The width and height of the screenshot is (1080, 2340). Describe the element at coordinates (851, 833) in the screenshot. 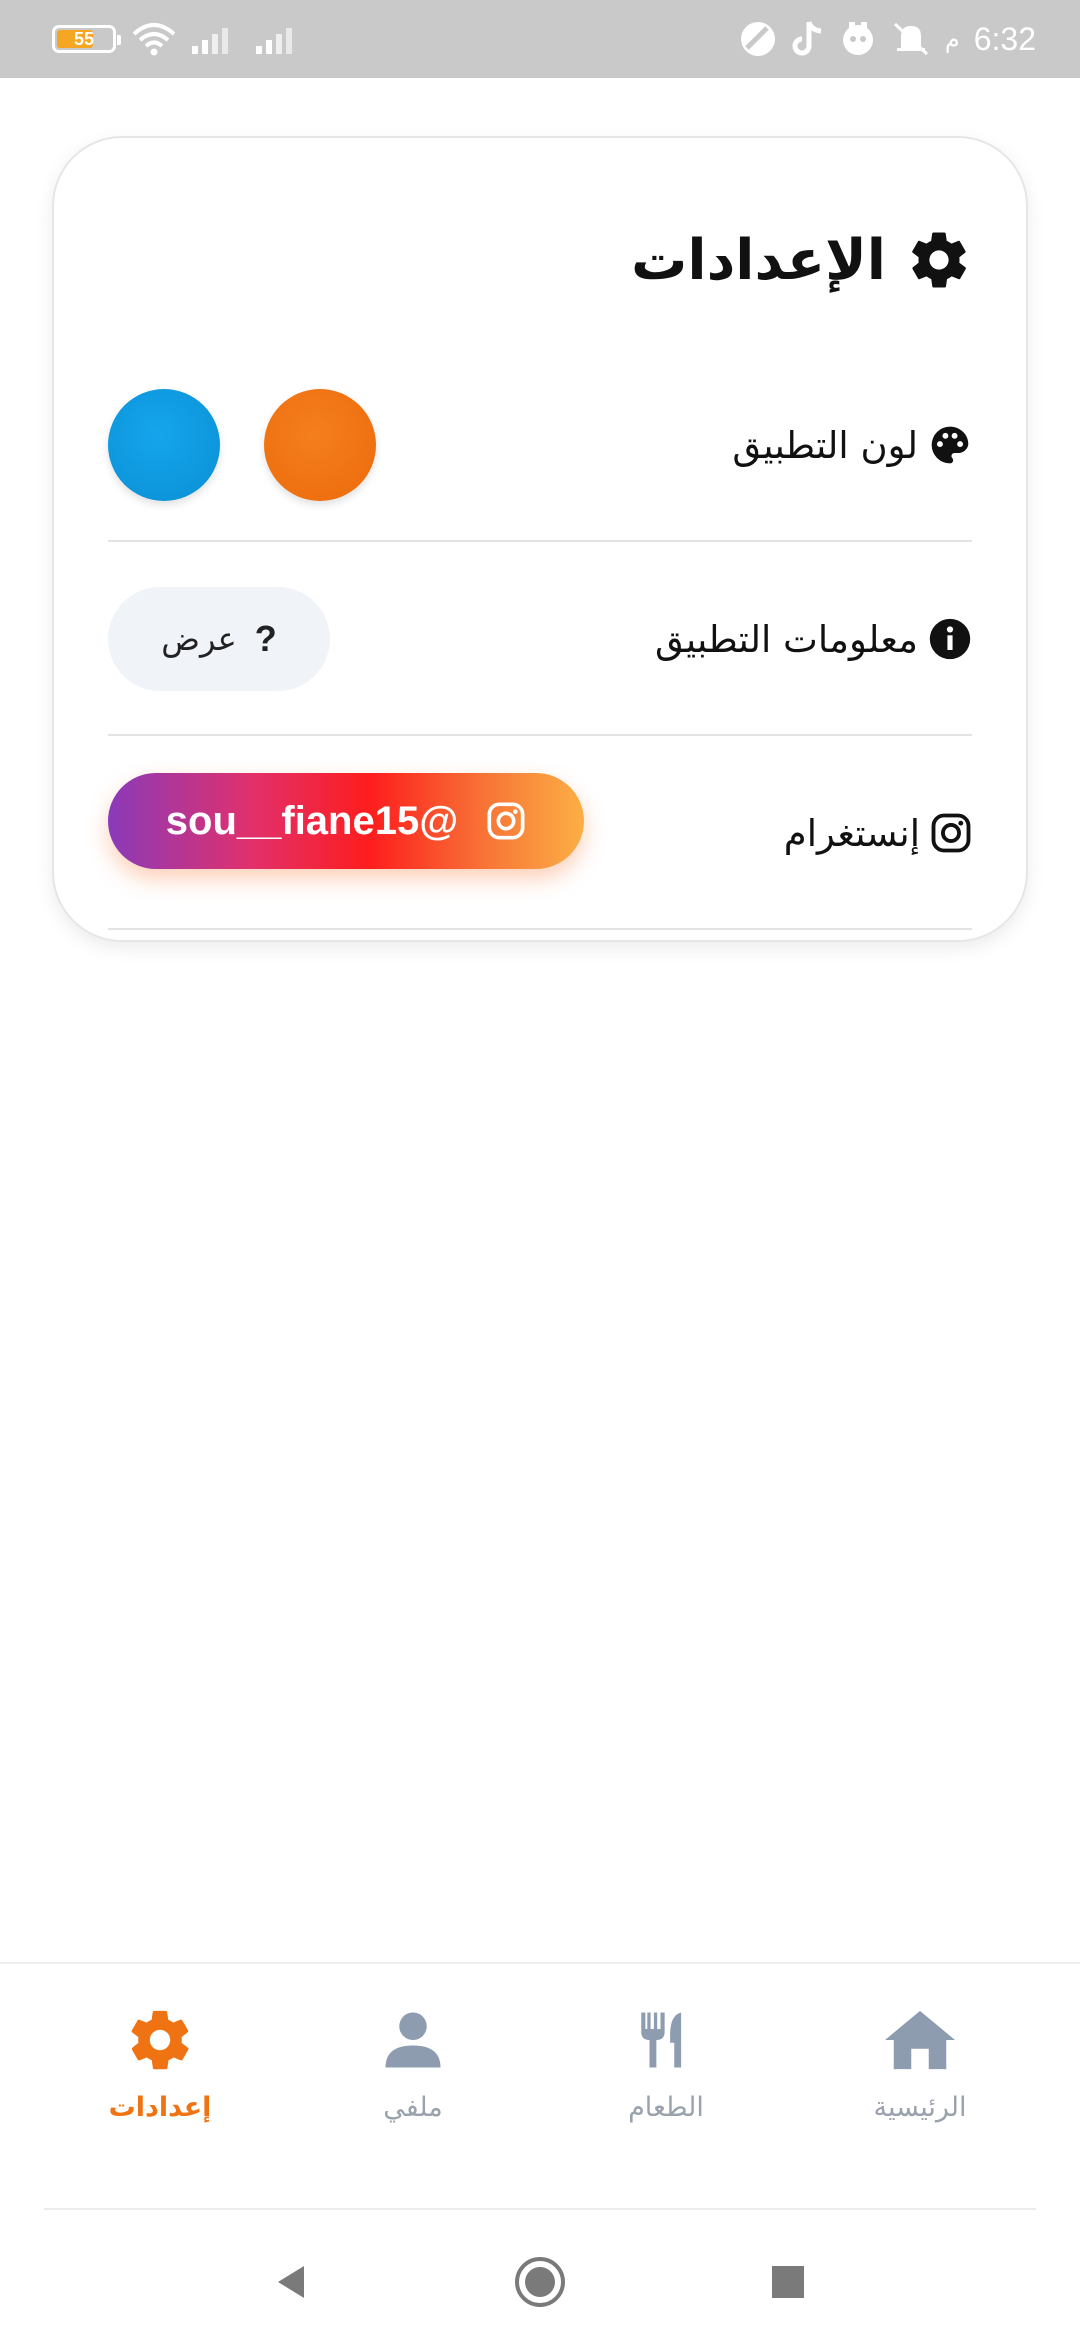

I see `instagram-label: إنستغرام` at that location.